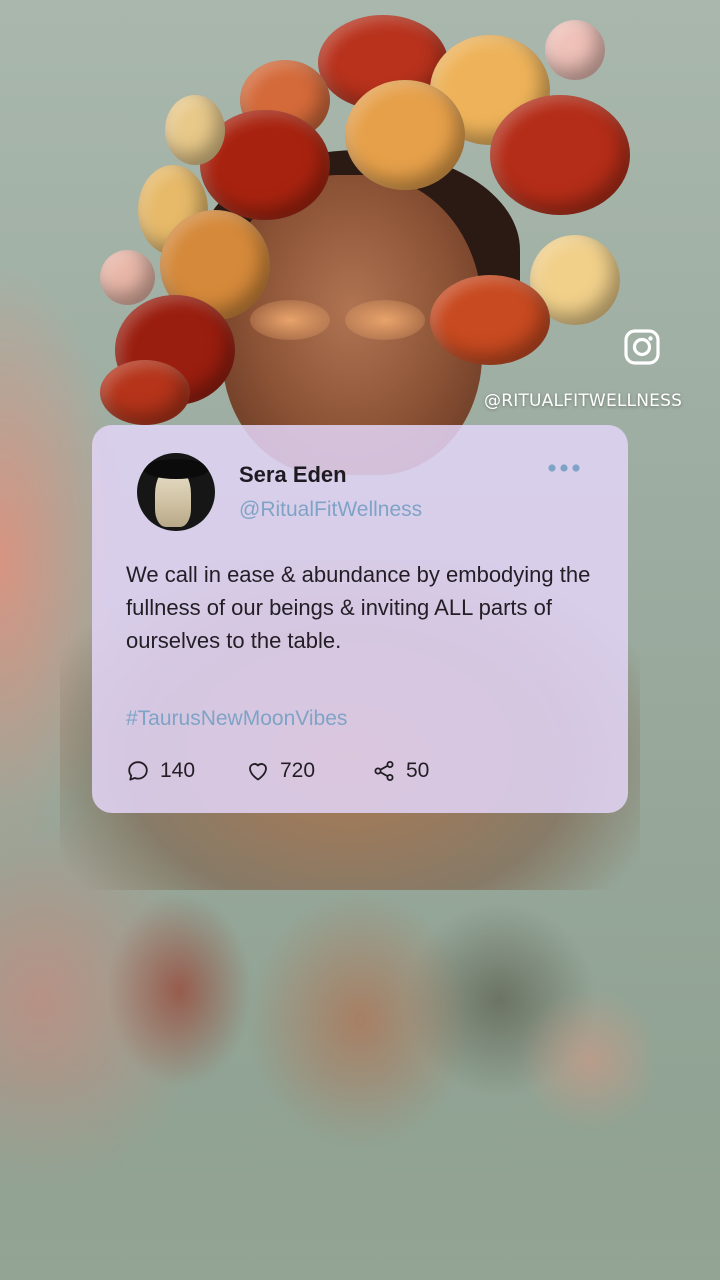 The image size is (720, 1280). I want to click on share-button: 50, so click(400, 771).